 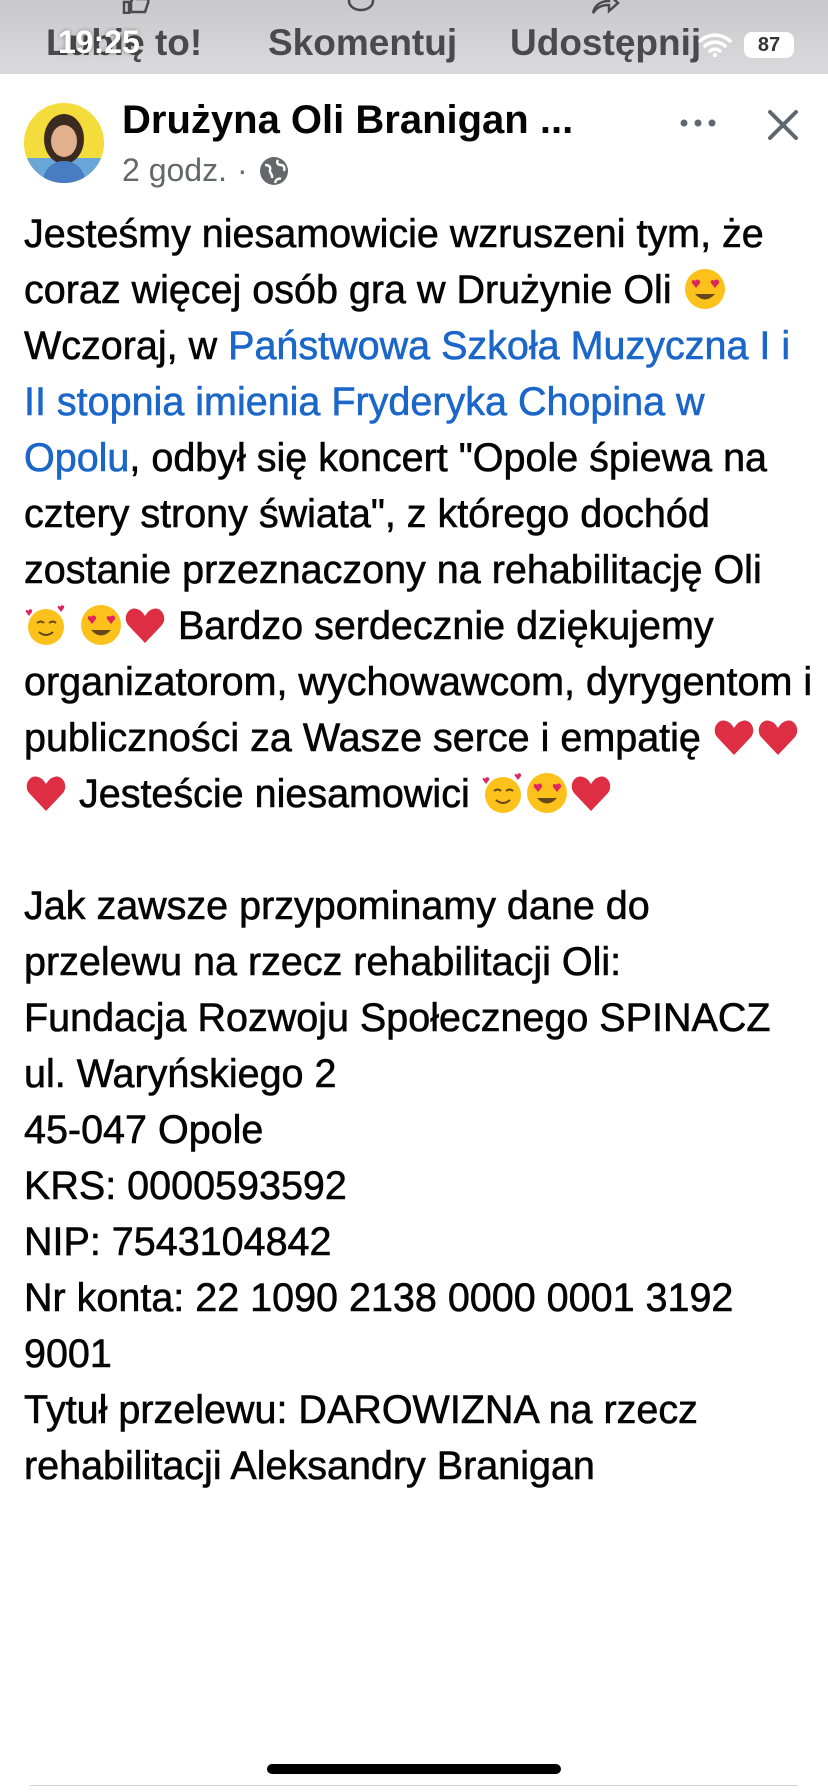 I want to click on share-button: Udostępnij, so click(x=606, y=32).